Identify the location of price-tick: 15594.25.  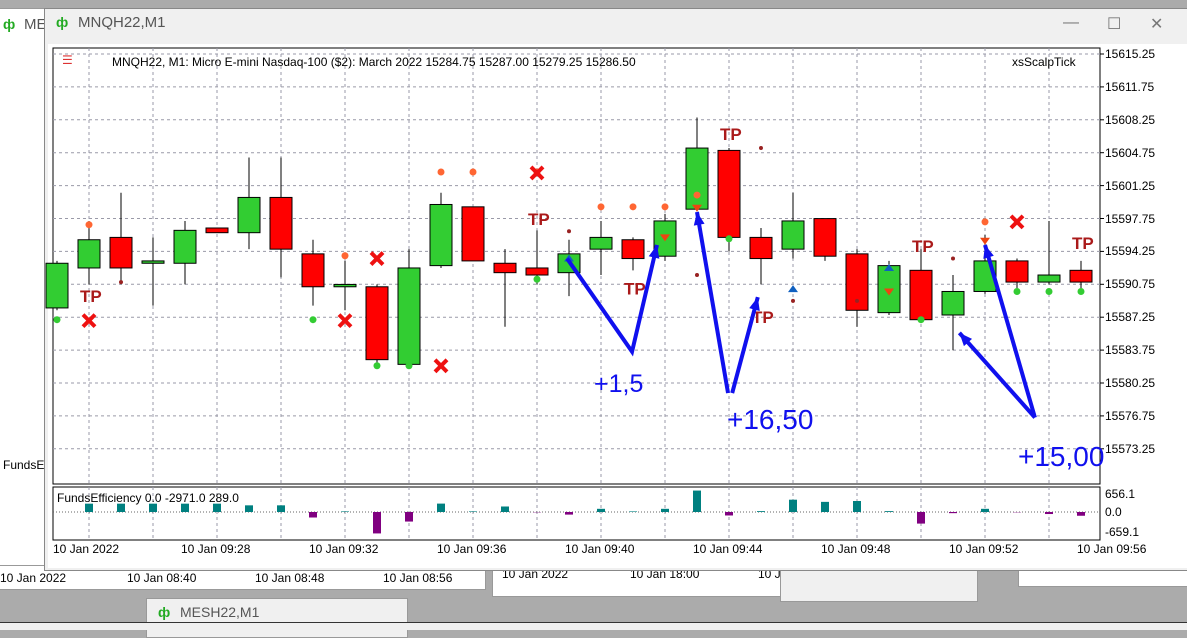
(1130, 251).